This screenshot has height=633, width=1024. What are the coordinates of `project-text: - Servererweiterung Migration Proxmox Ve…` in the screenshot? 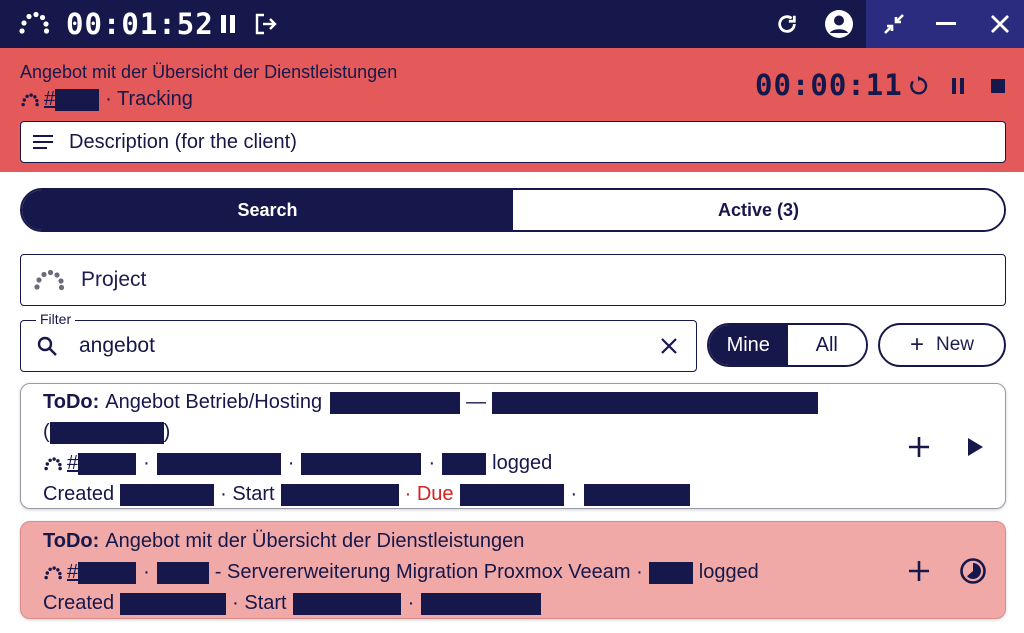 It's located at (428, 572).